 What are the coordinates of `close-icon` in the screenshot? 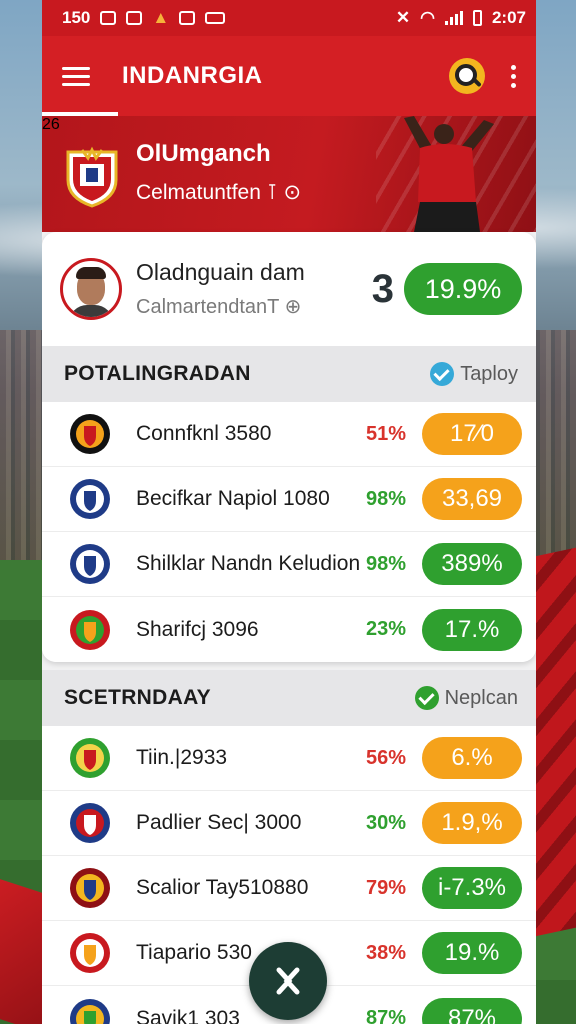 It's located at (288, 981).